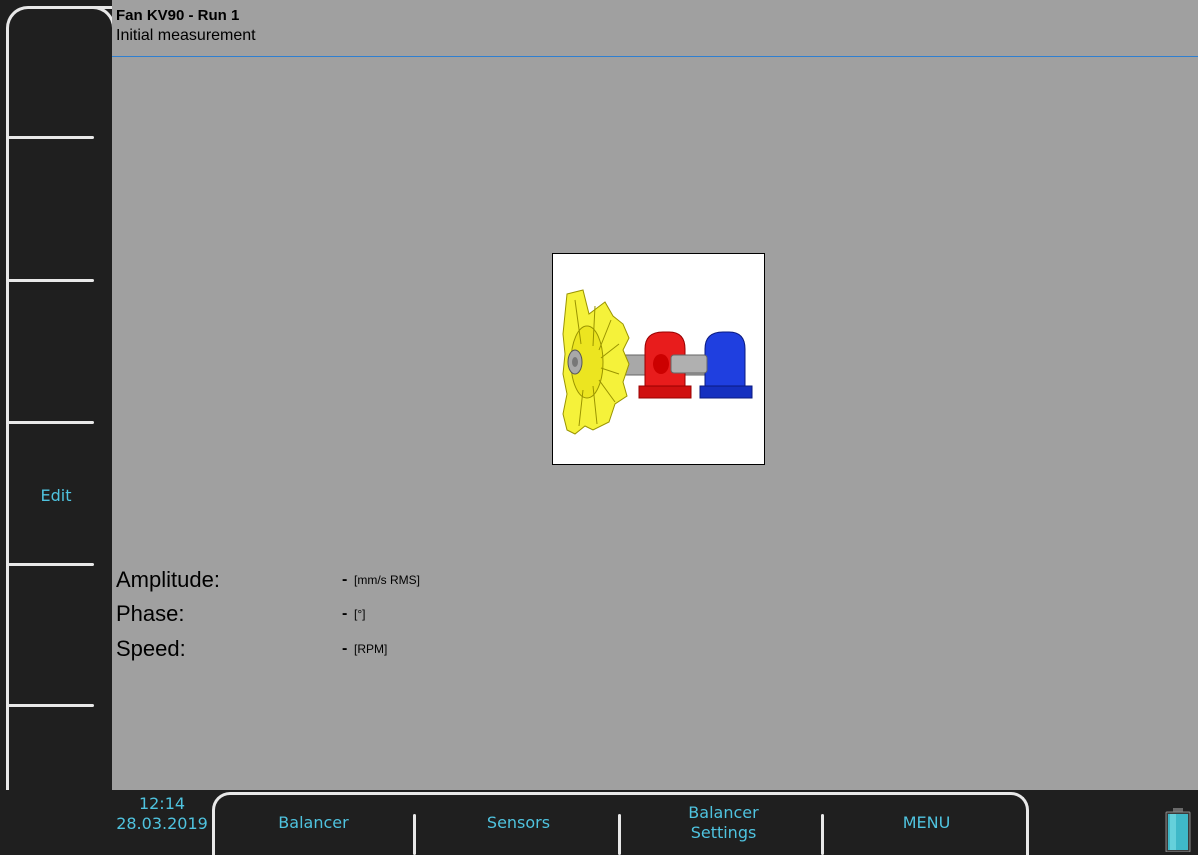 The height and width of the screenshot is (855, 1198). I want to click on menu-button: MENU, so click(926, 822).